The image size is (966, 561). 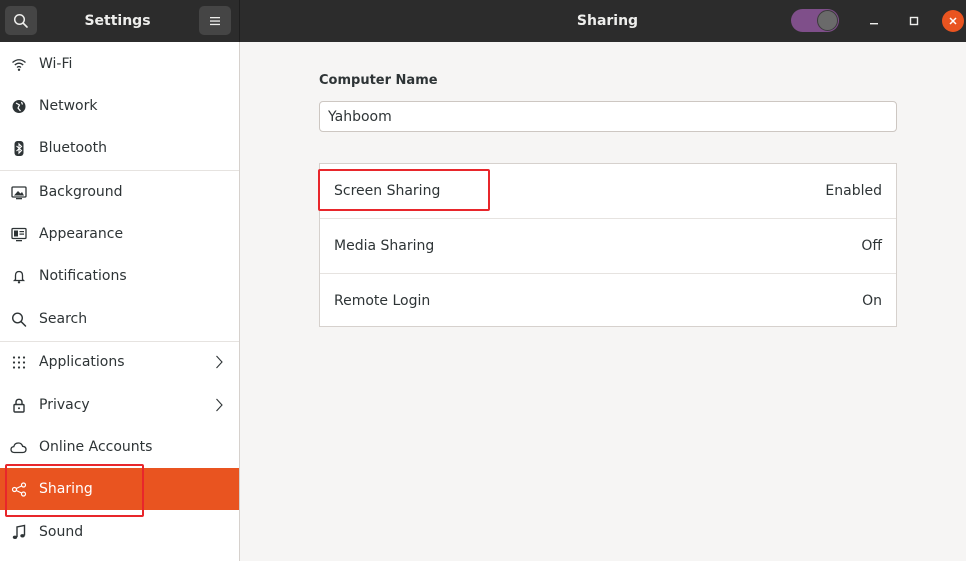 I want to click on panel-header: Sharing, so click(x=603, y=21).